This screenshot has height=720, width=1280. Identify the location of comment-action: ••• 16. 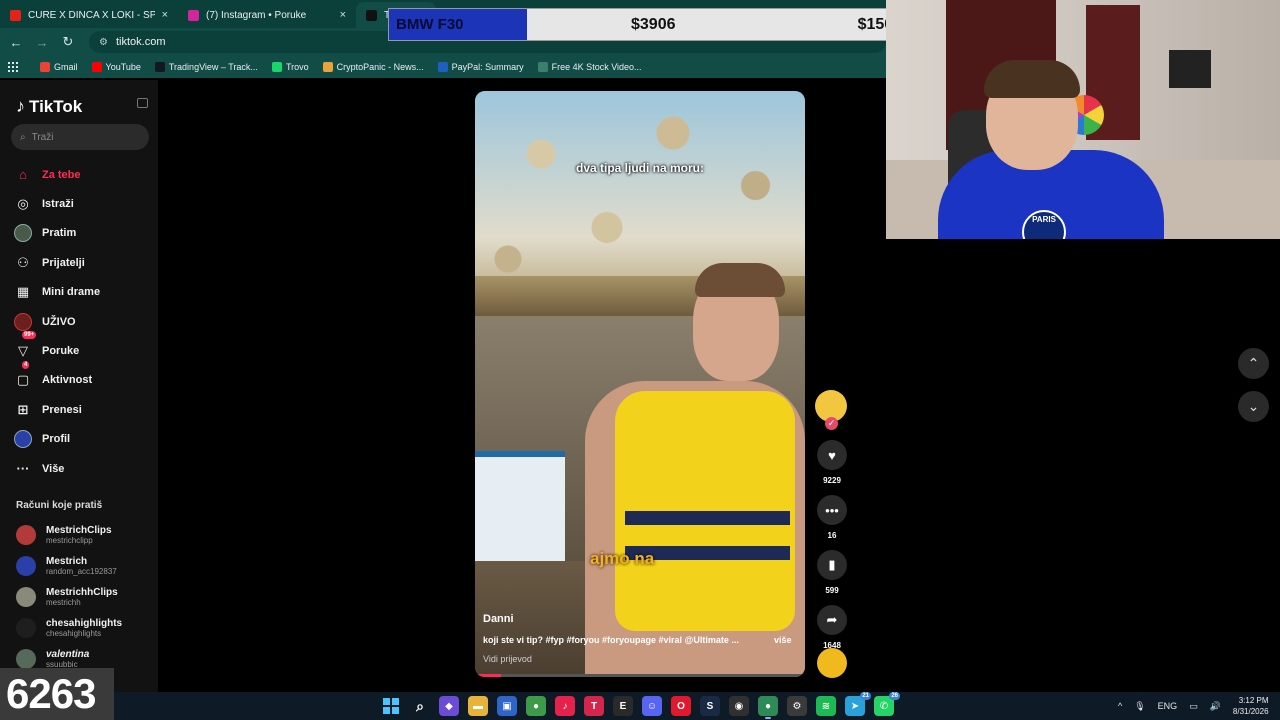
(832, 517).